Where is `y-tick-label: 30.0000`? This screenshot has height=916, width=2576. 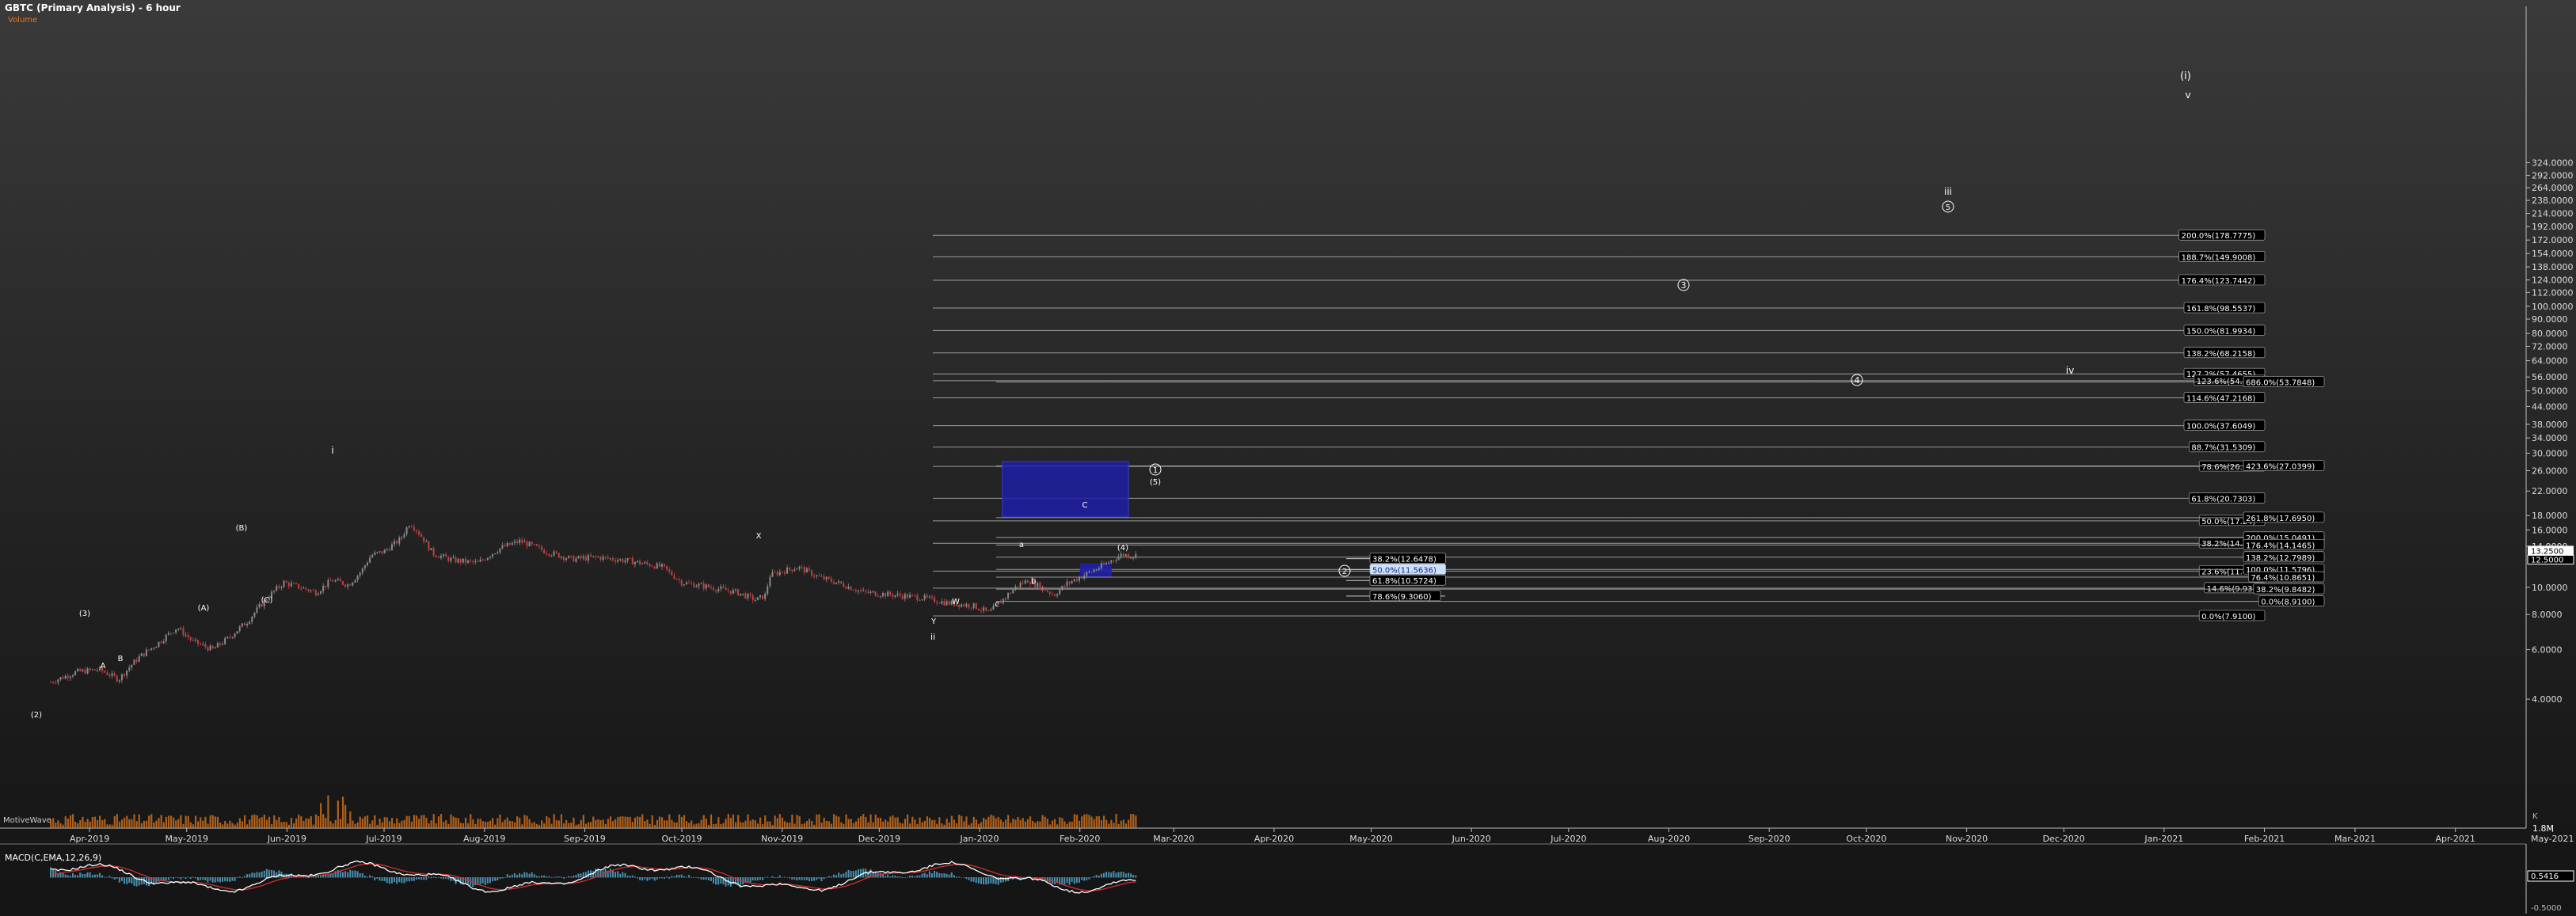 y-tick-label: 30.0000 is located at coordinates (2550, 453).